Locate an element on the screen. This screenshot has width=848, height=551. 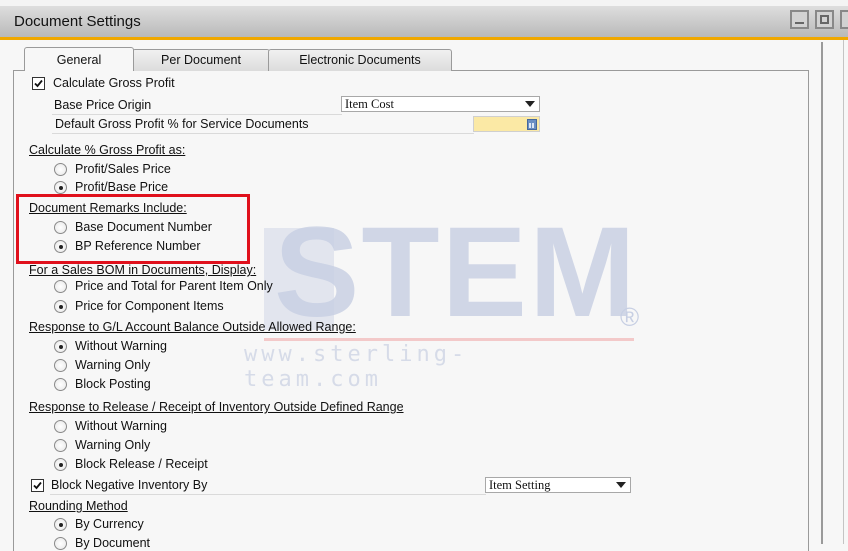
radio-parent-item-only is located at coordinates (60, 286).